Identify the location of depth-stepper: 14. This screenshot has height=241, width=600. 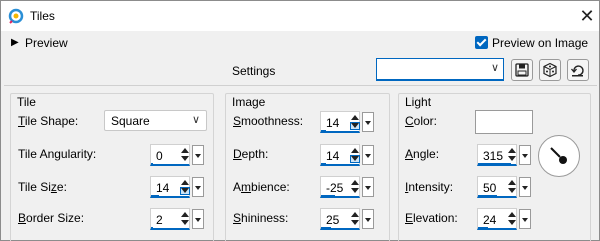
(347, 155).